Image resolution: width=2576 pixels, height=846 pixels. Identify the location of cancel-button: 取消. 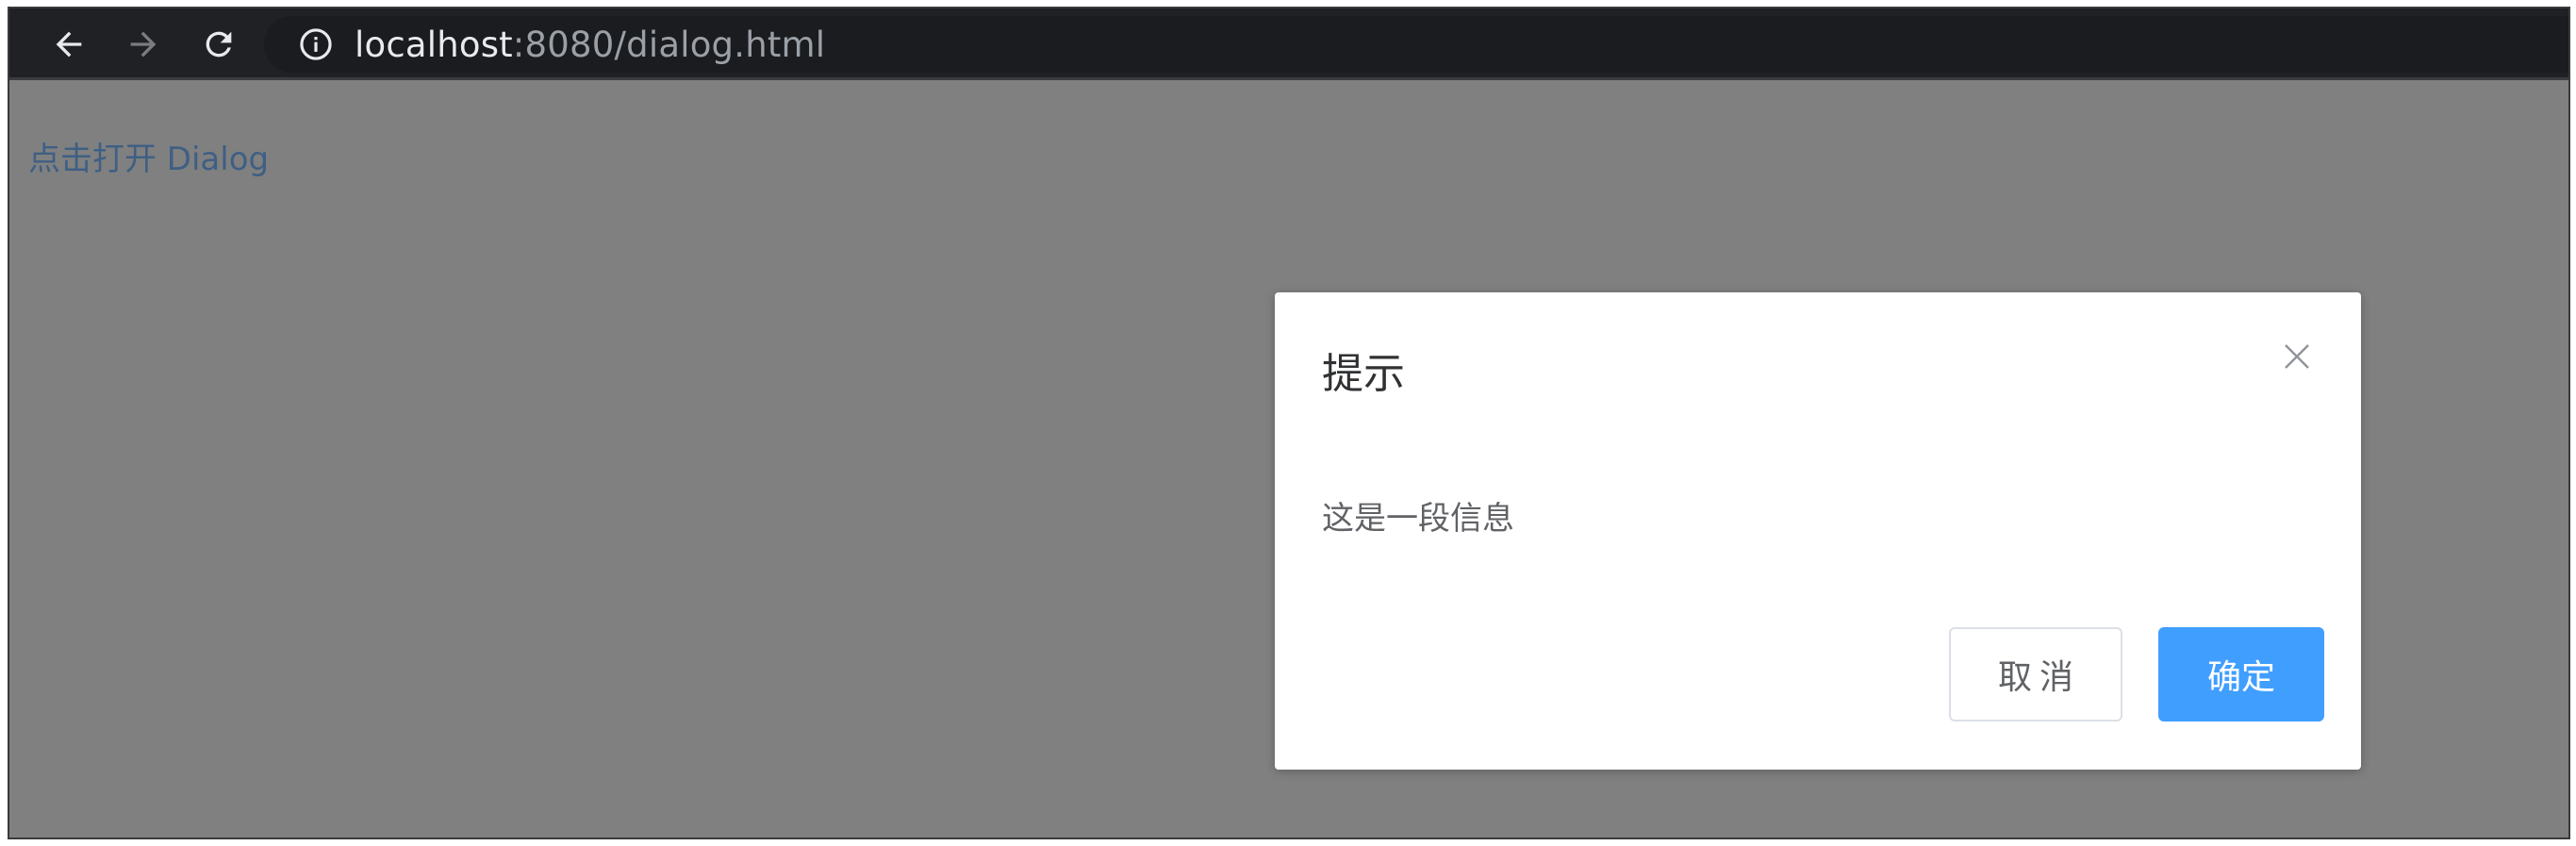
(2035, 674).